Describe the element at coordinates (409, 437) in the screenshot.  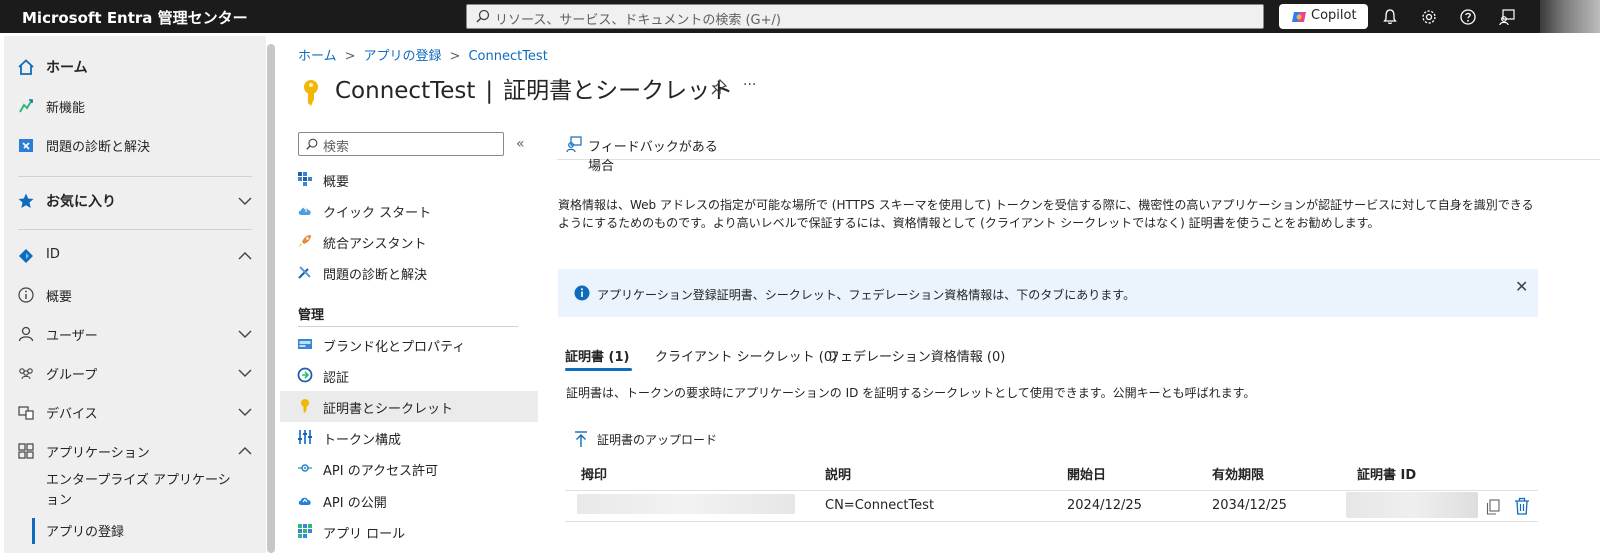
I see `subnav-item-token-configuration: トークン構成` at that location.